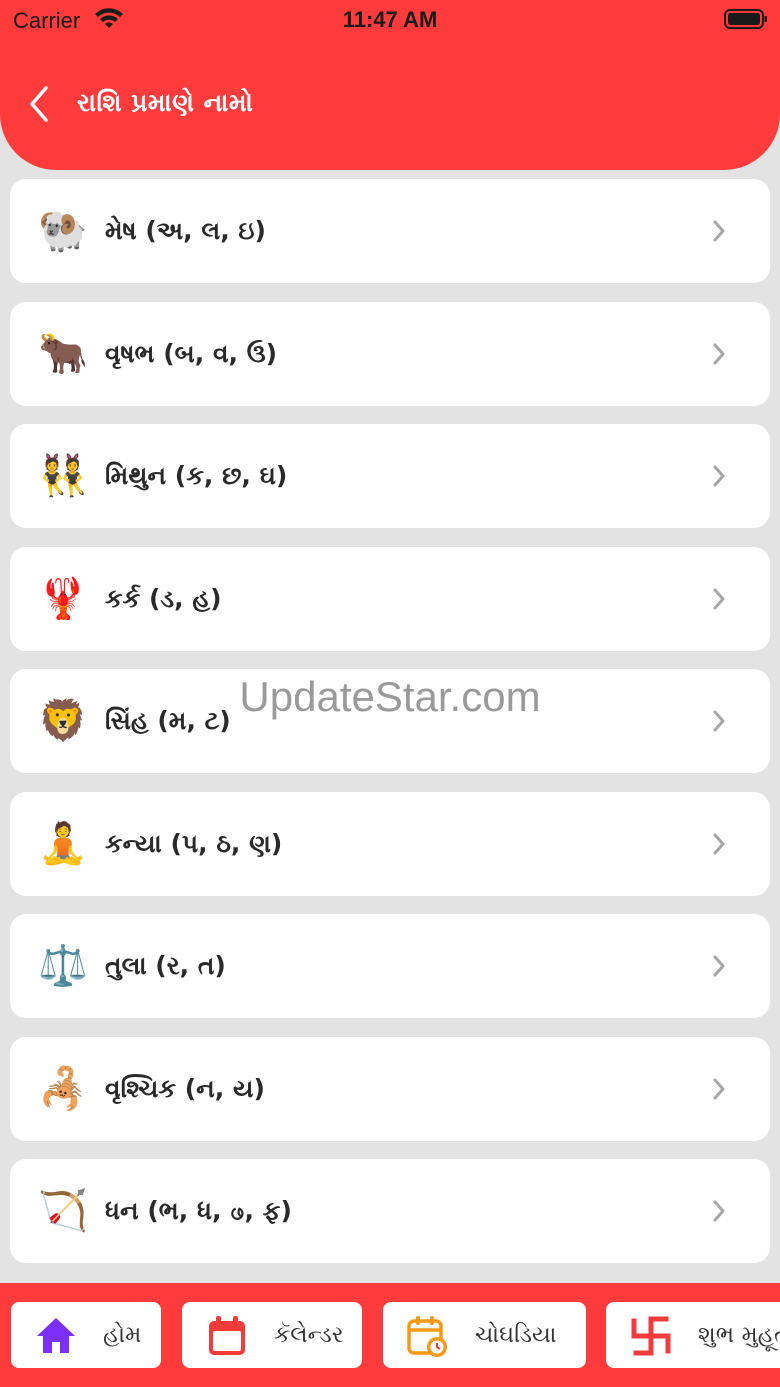  I want to click on sagittarius-archer-icon: 🏹, so click(63, 1211).